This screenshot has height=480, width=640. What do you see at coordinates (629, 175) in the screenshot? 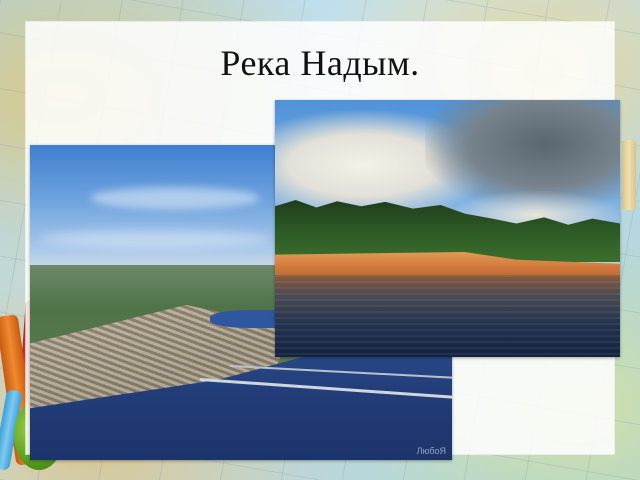
I see `tape-decoration` at bounding box center [629, 175].